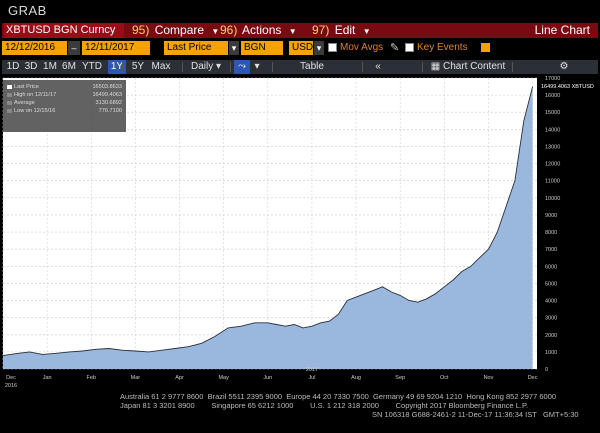 The width and height of the screenshot is (600, 433). Describe the element at coordinates (409, 47) in the screenshot. I see `key-events-checkbox` at that location.